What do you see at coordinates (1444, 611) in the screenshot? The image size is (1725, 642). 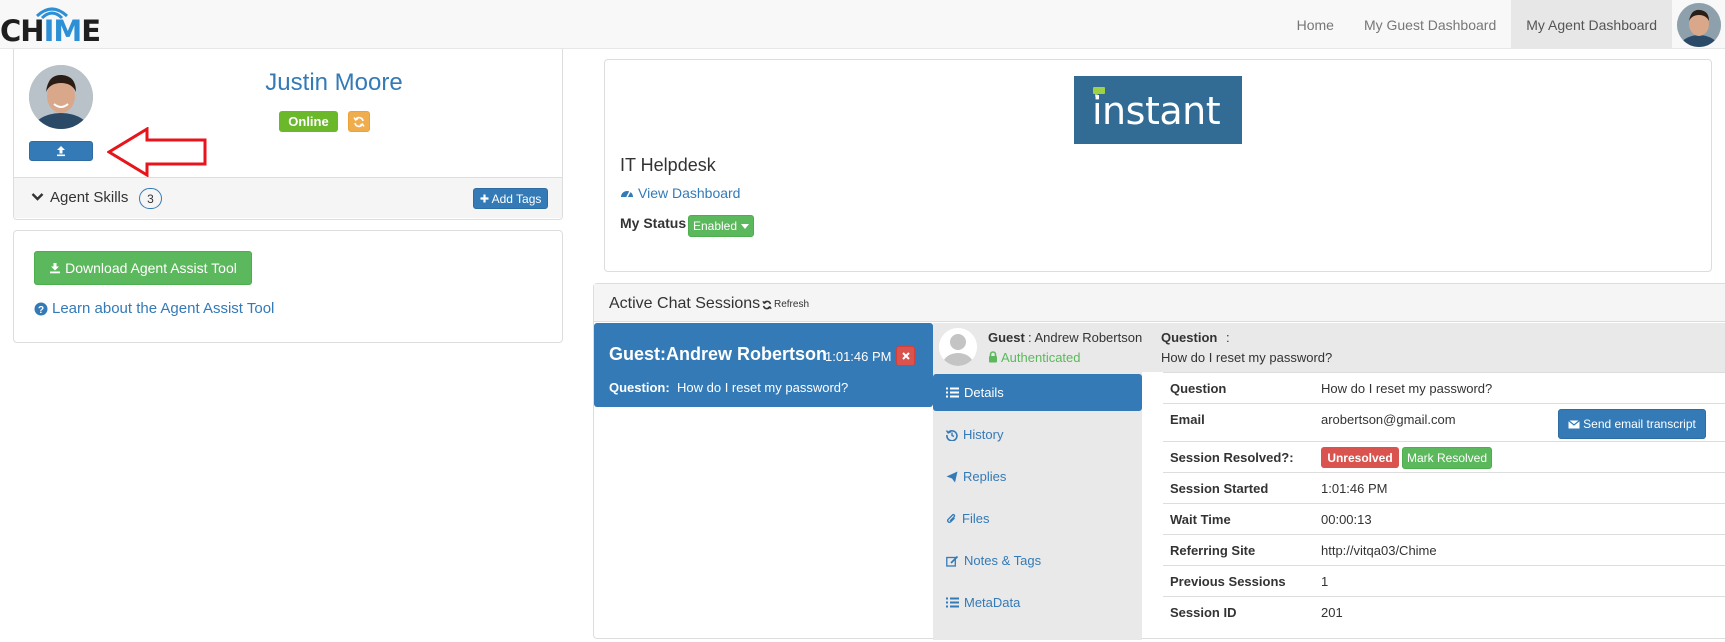 I see `table-row: Session ID 201` at bounding box center [1444, 611].